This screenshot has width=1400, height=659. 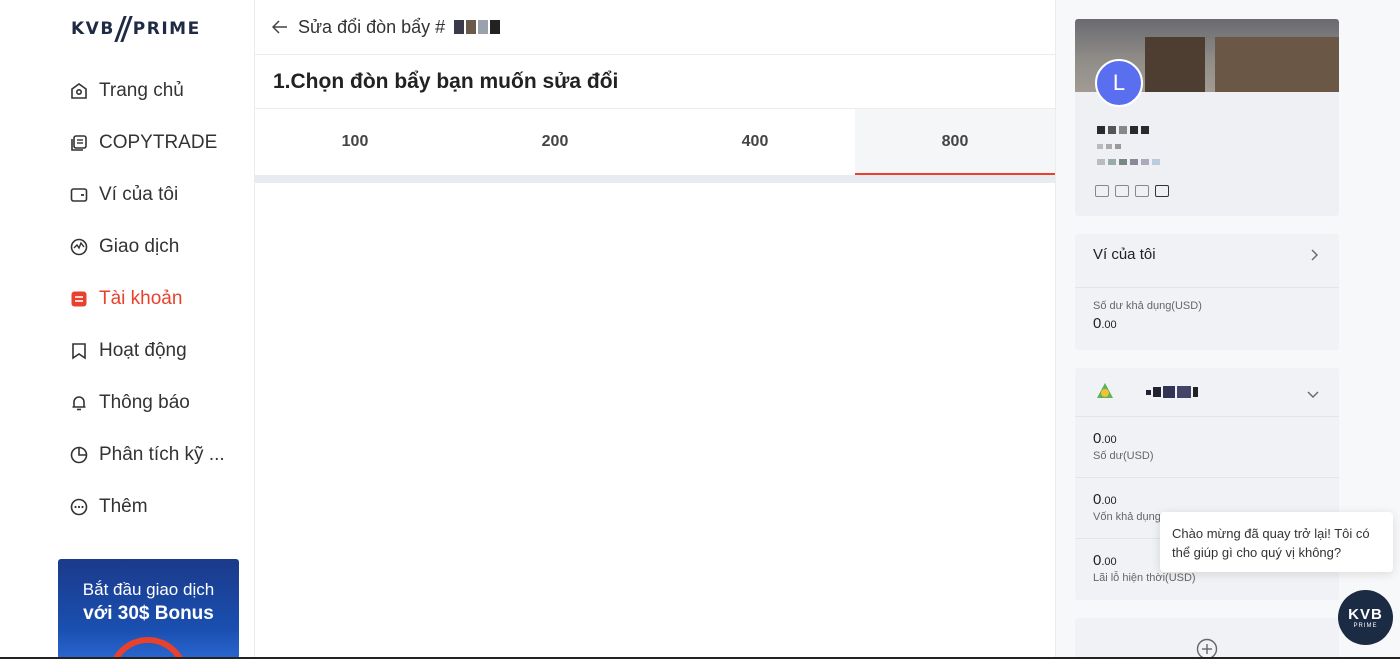 I want to click on fab-sublabel: PRIME, so click(x=1365, y=626).